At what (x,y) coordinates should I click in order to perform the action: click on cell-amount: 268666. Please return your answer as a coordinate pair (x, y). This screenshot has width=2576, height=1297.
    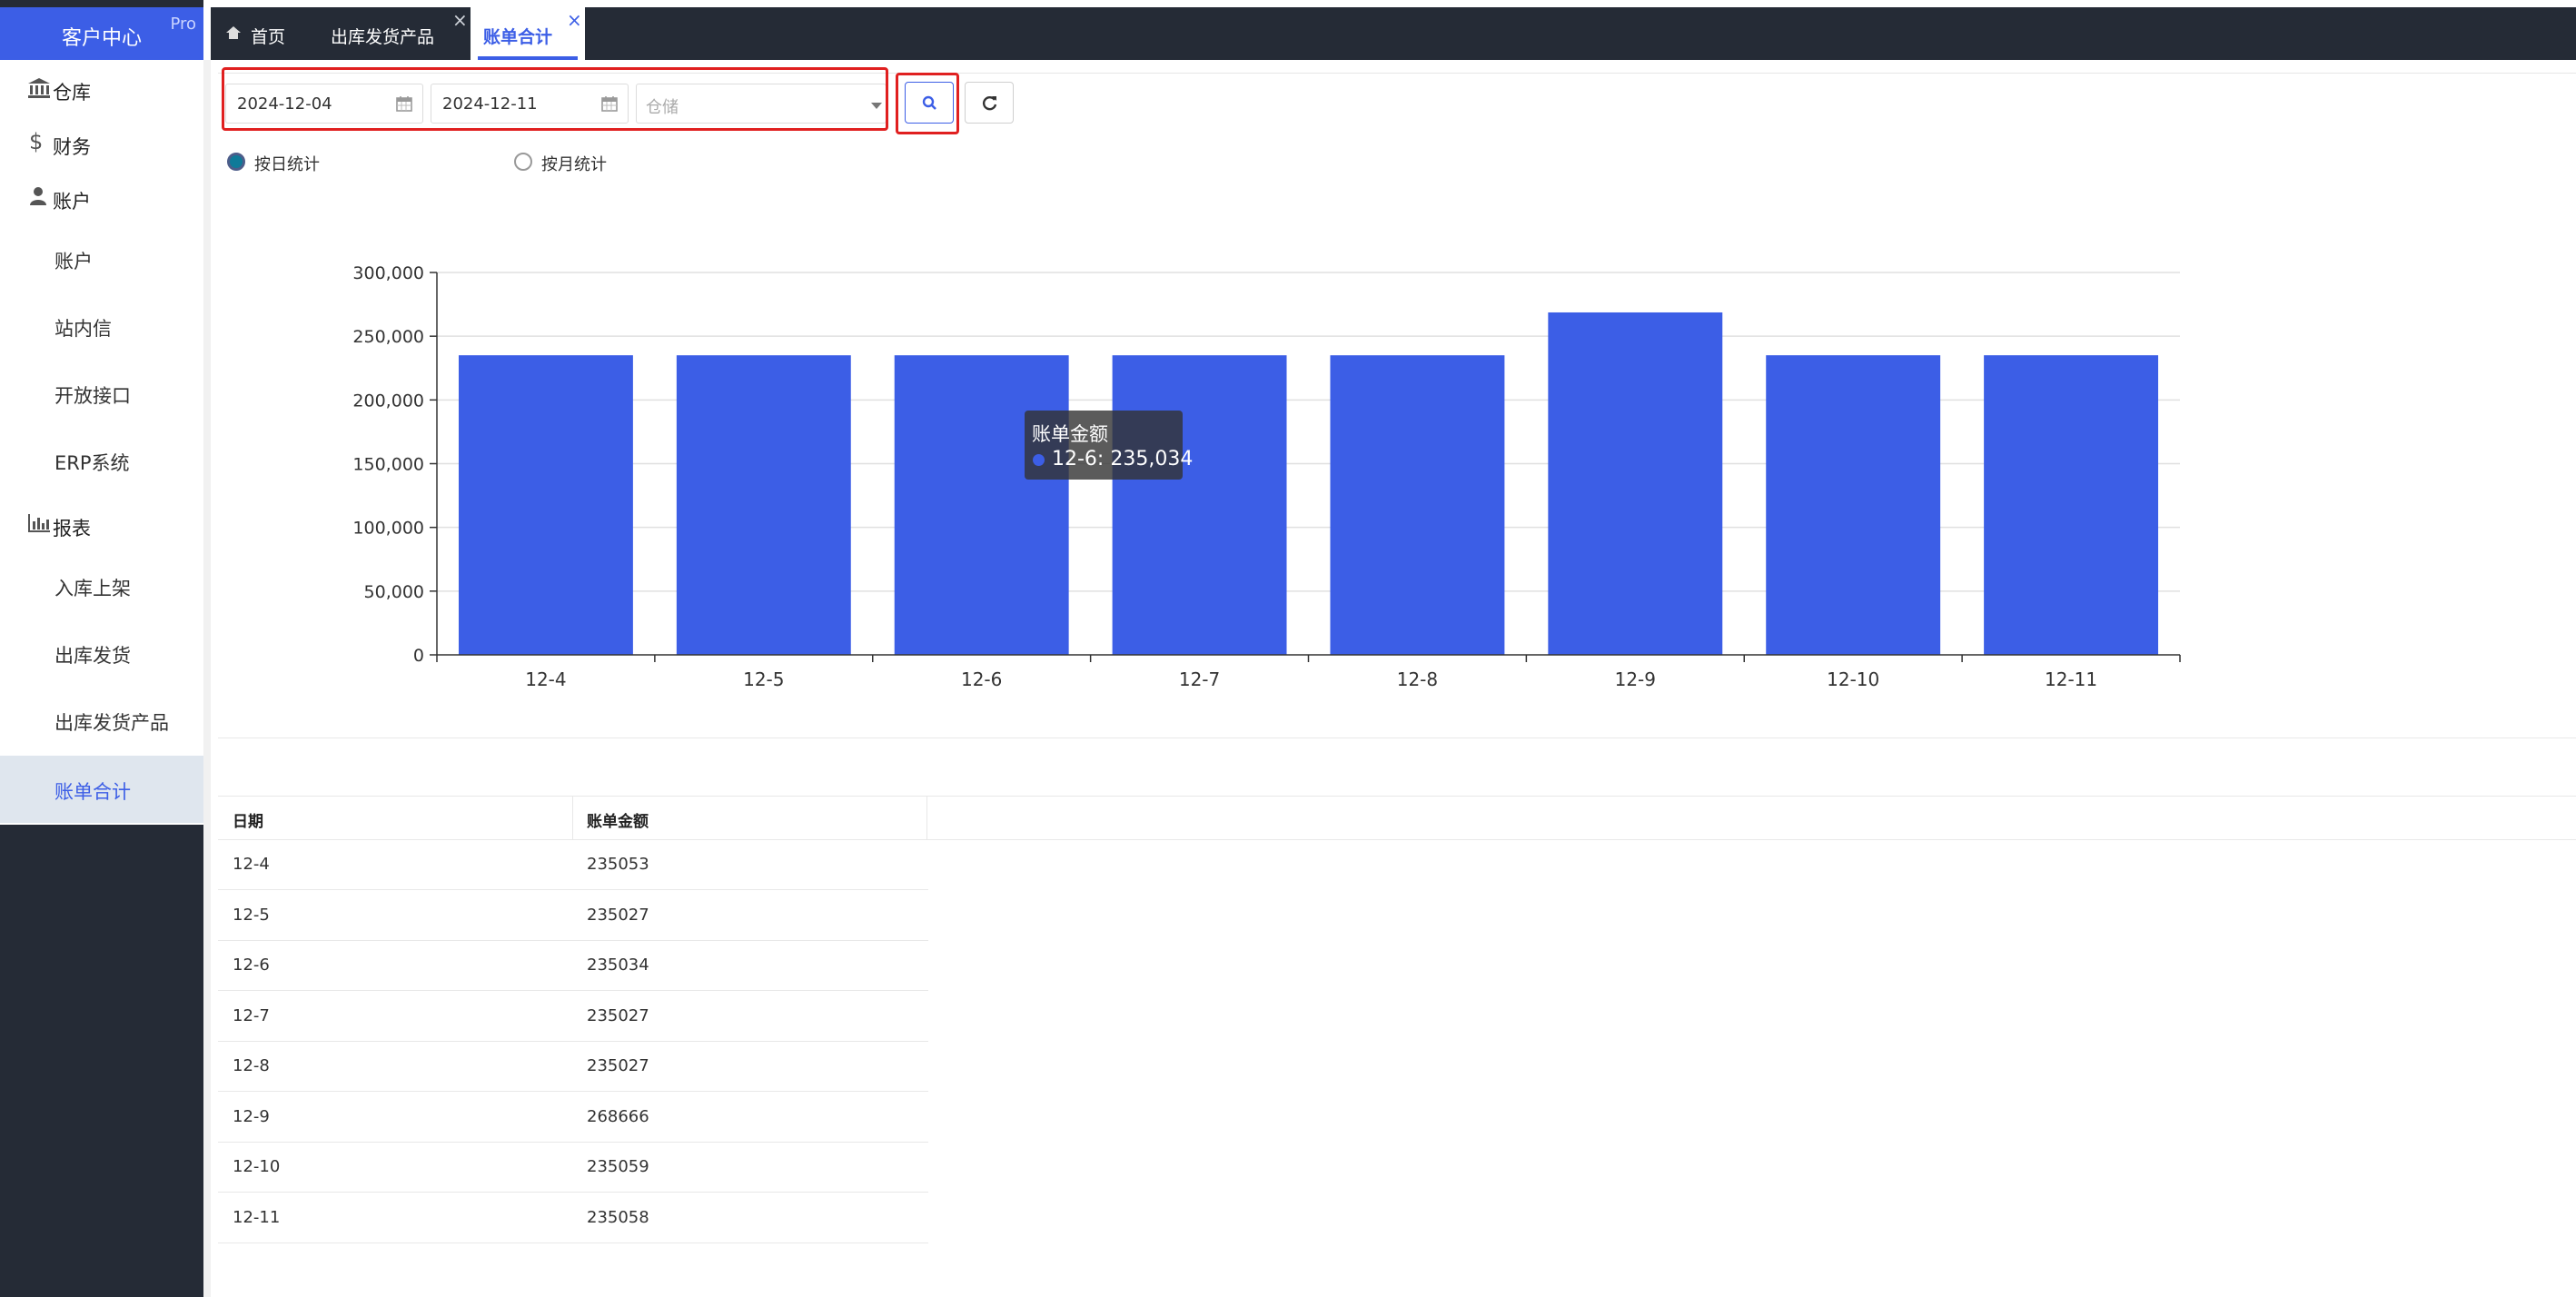
    Looking at the image, I should click on (618, 1116).